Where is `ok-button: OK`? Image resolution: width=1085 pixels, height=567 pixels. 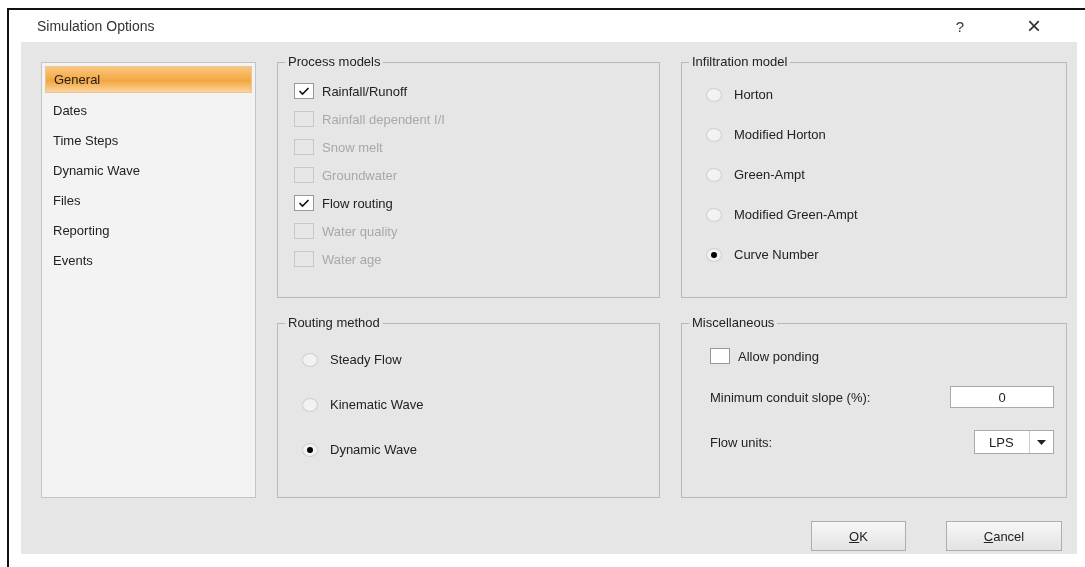 ok-button: OK is located at coordinates (858, 536).